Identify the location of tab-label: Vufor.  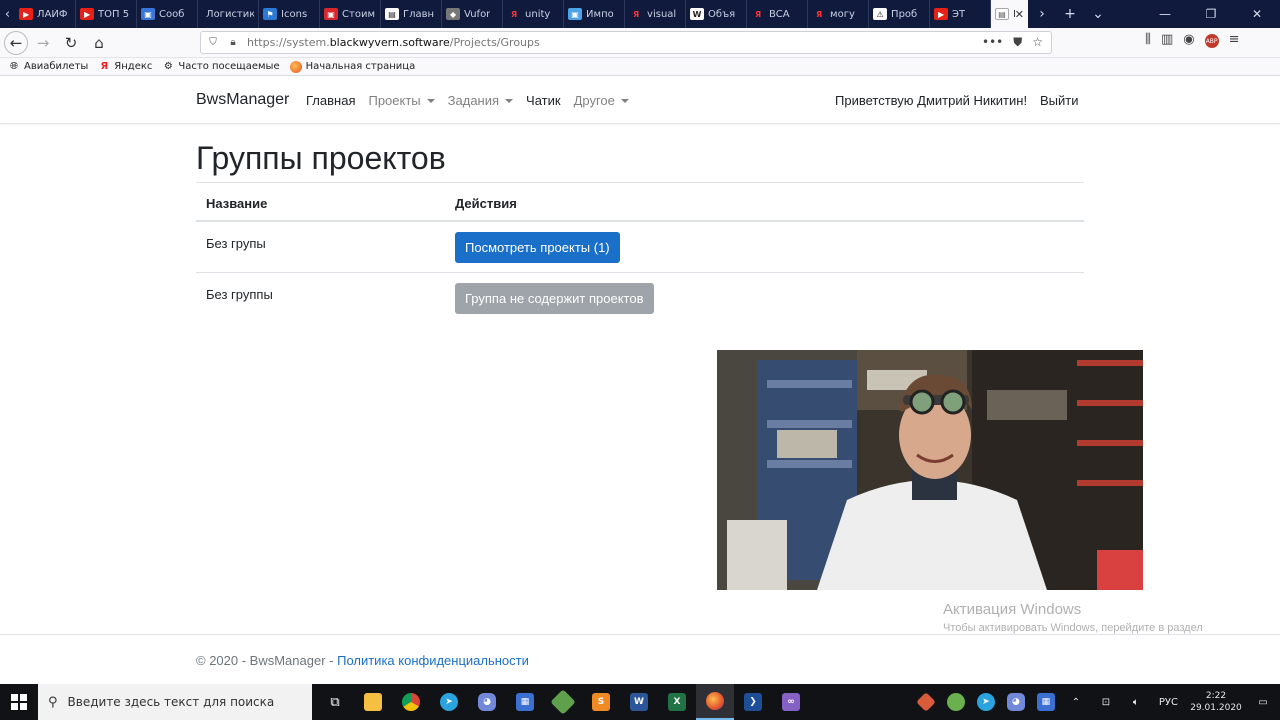
(477, 14).